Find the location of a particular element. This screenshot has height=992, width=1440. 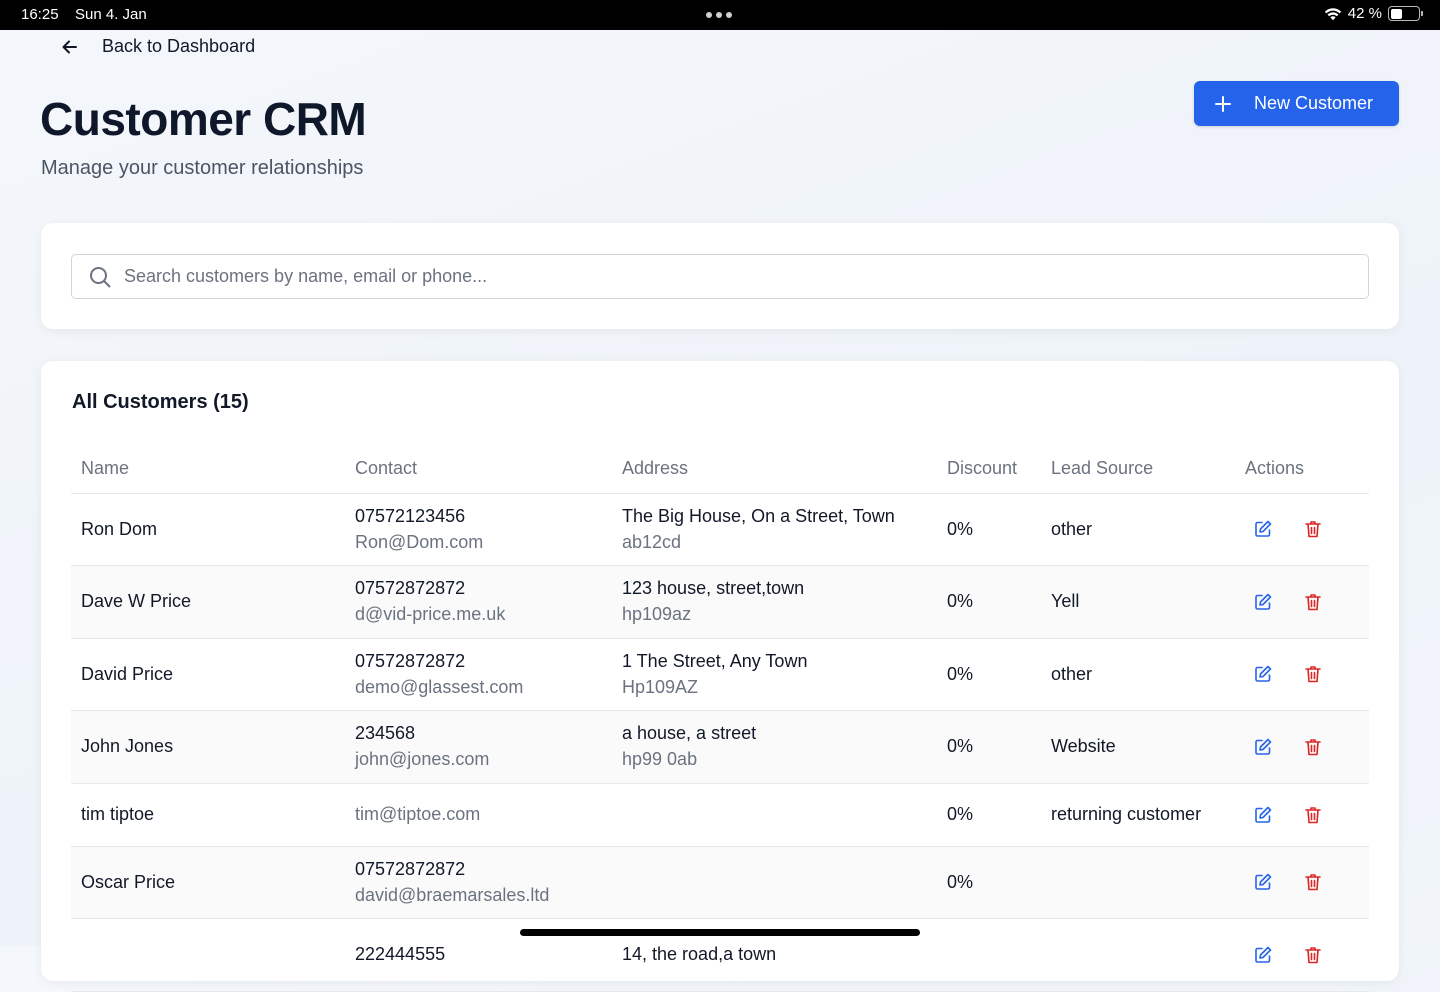

customer-name: John Jones is located at coordinates (208, 747).